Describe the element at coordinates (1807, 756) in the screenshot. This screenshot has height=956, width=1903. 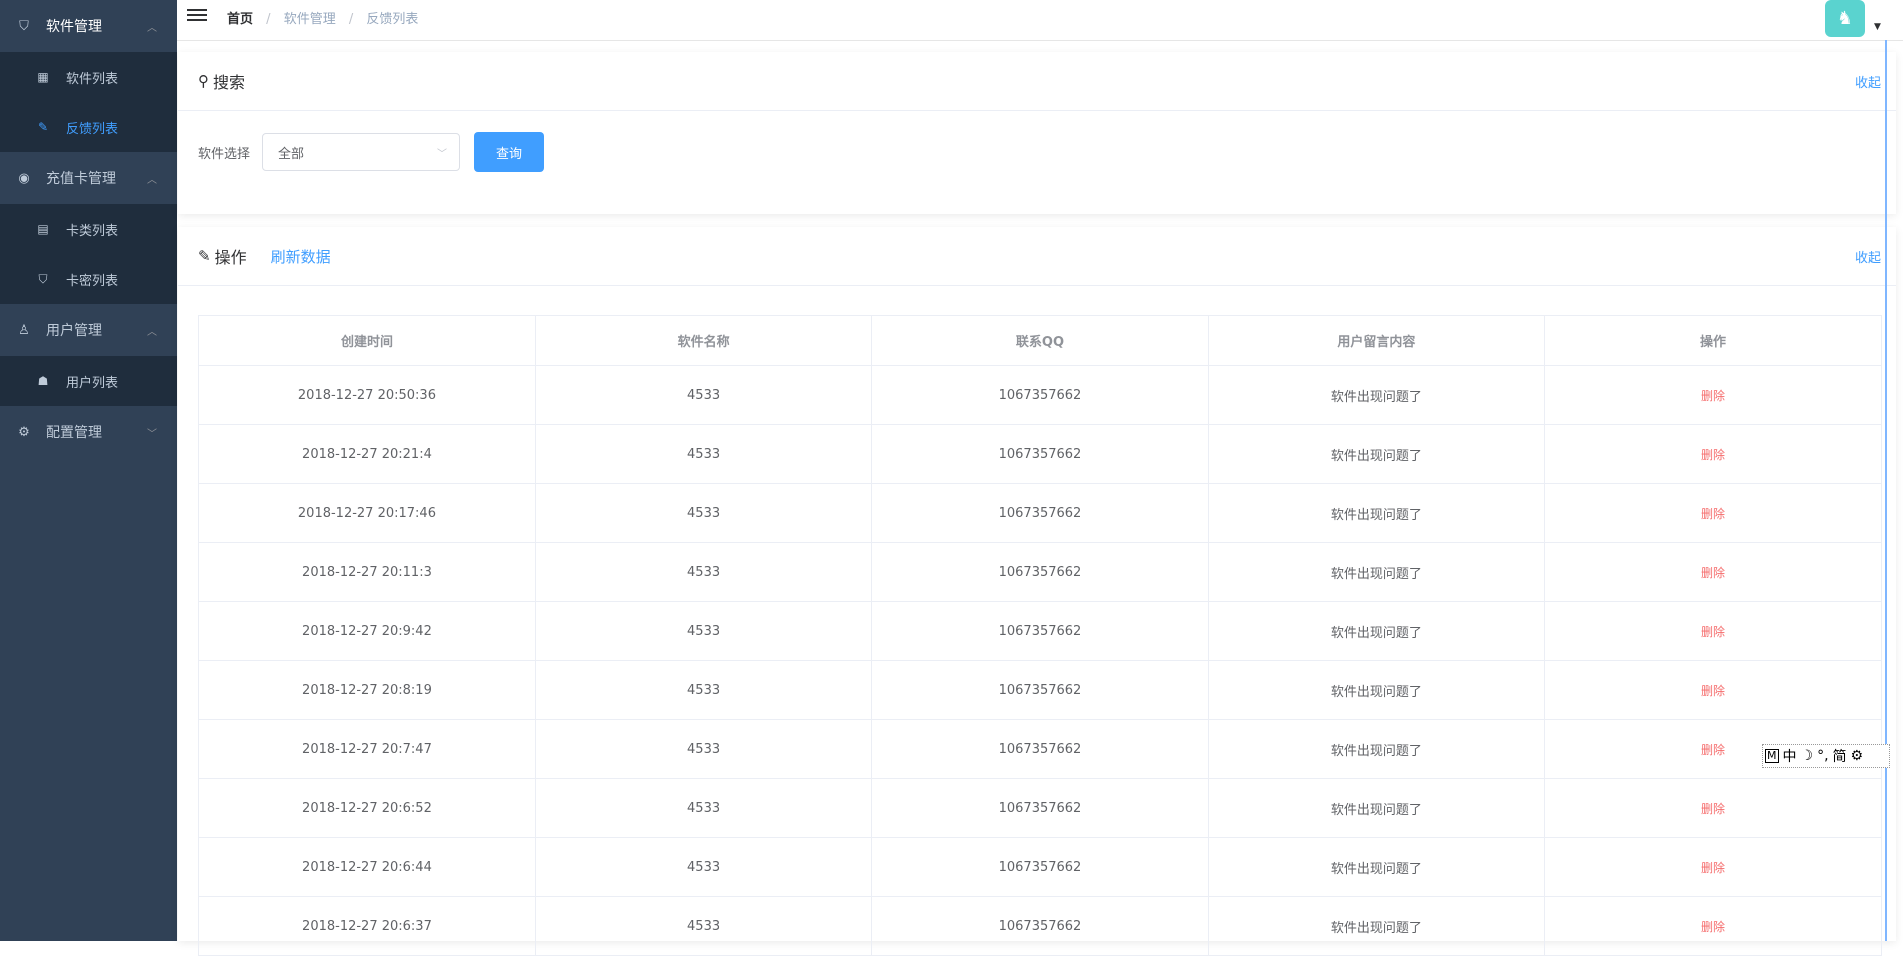
I see `ime-moon-icon: ☽` at that location.